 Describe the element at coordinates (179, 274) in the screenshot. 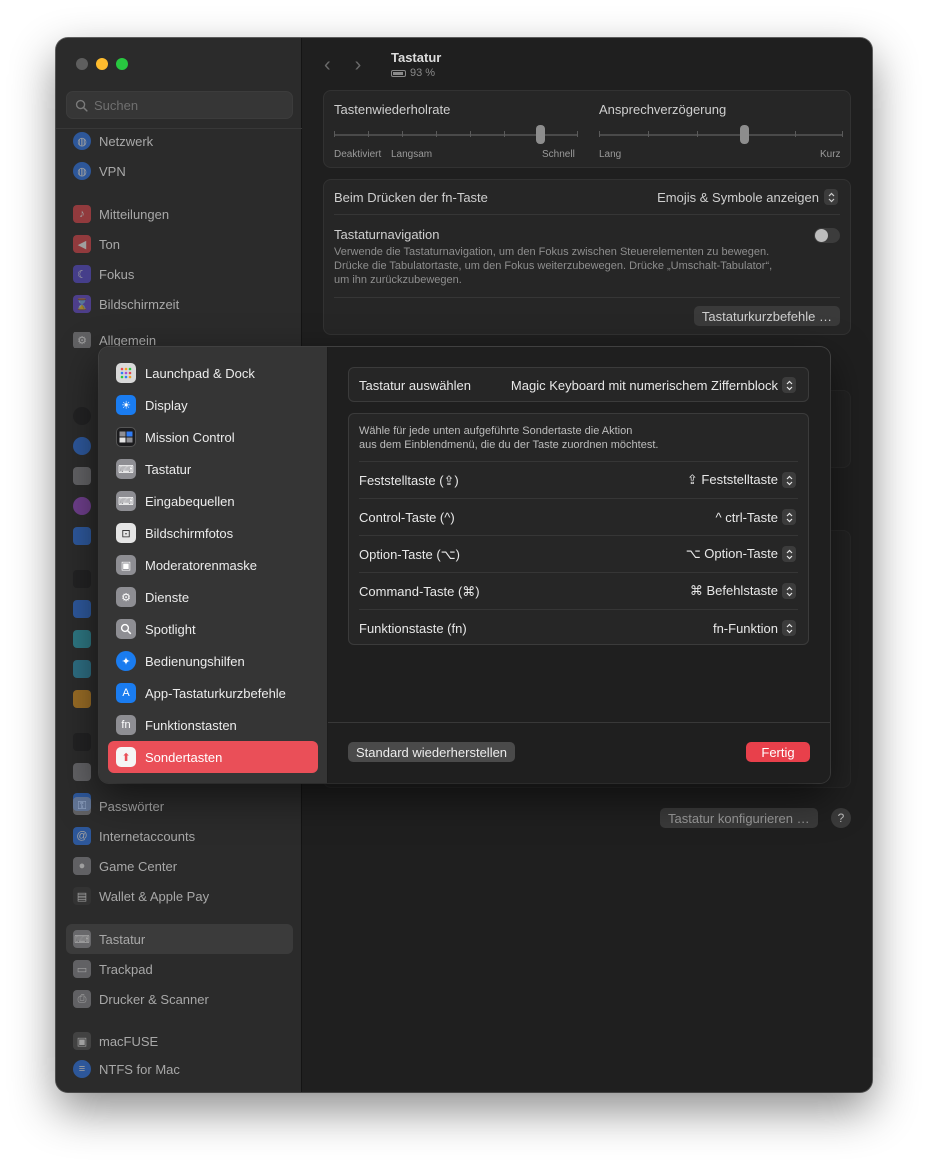

I see `sidebar-item-fokus: ☾ Fokus` at that location.